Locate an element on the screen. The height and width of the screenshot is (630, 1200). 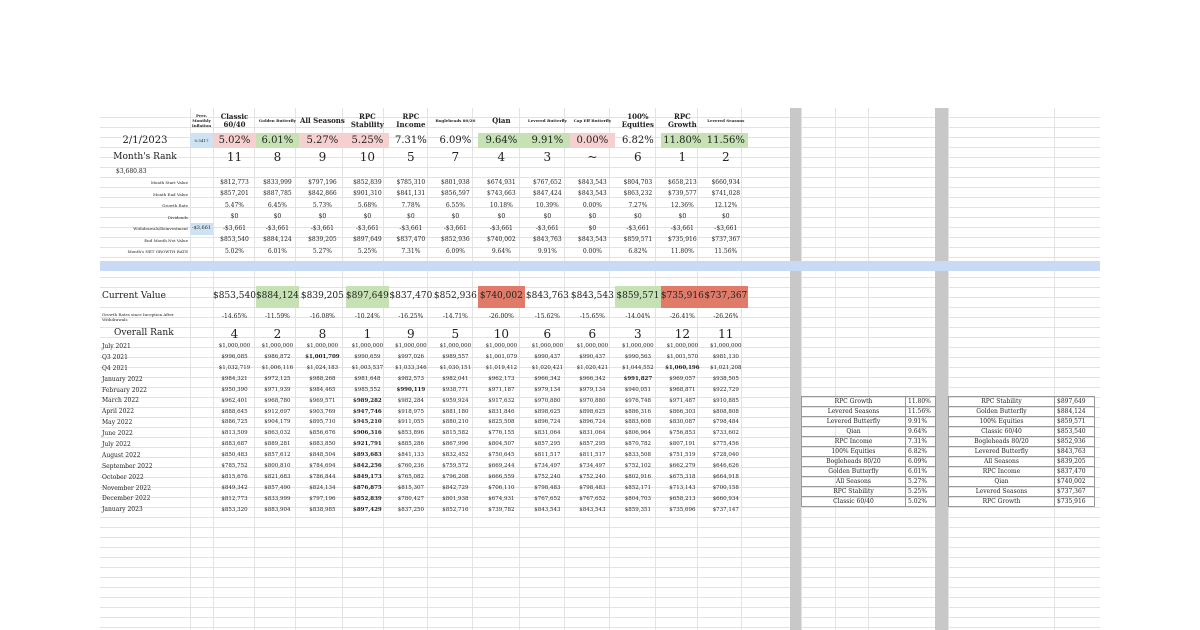
ranking-row: RPC Growth 11.80% is located at coordinates (868, 401).